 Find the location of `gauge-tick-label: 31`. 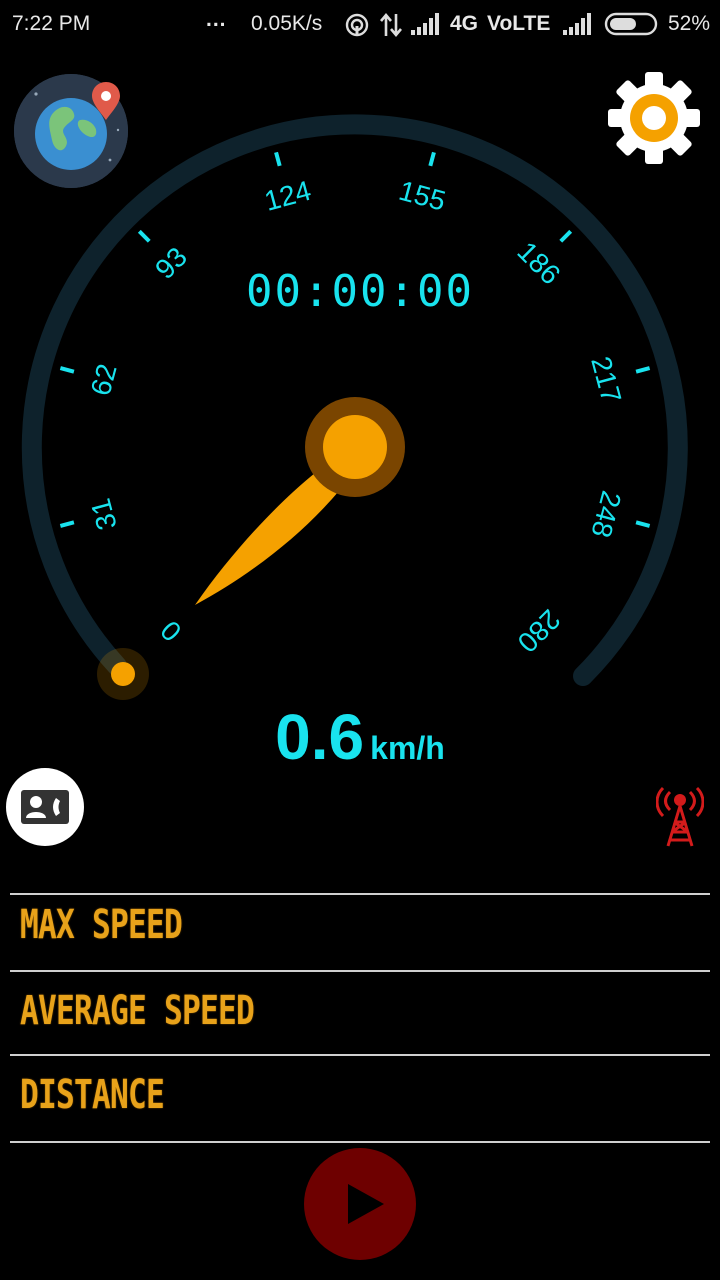

gauge-tick-label: 31 is located at coordinates (104, 514).